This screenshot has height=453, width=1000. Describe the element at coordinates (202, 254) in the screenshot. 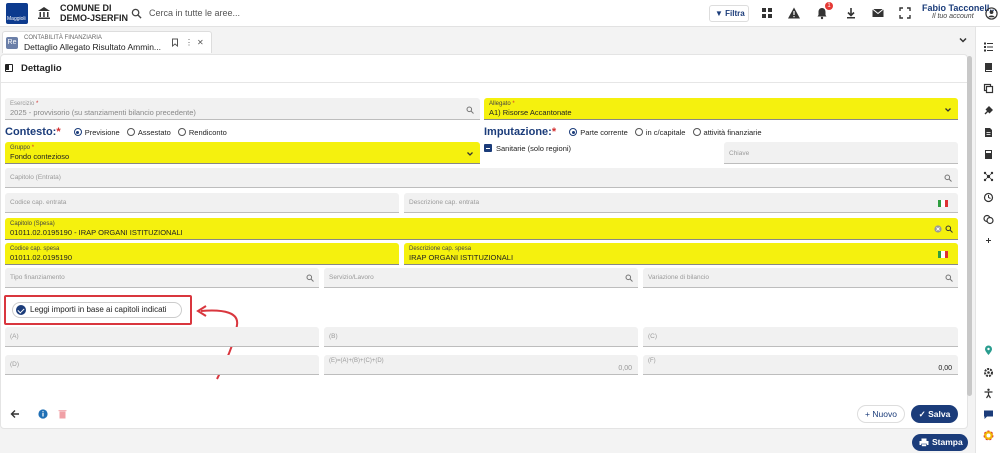

I see `codice-cap-spesa-input: Codice cap. spesa 01011.02.0195190` at that location.